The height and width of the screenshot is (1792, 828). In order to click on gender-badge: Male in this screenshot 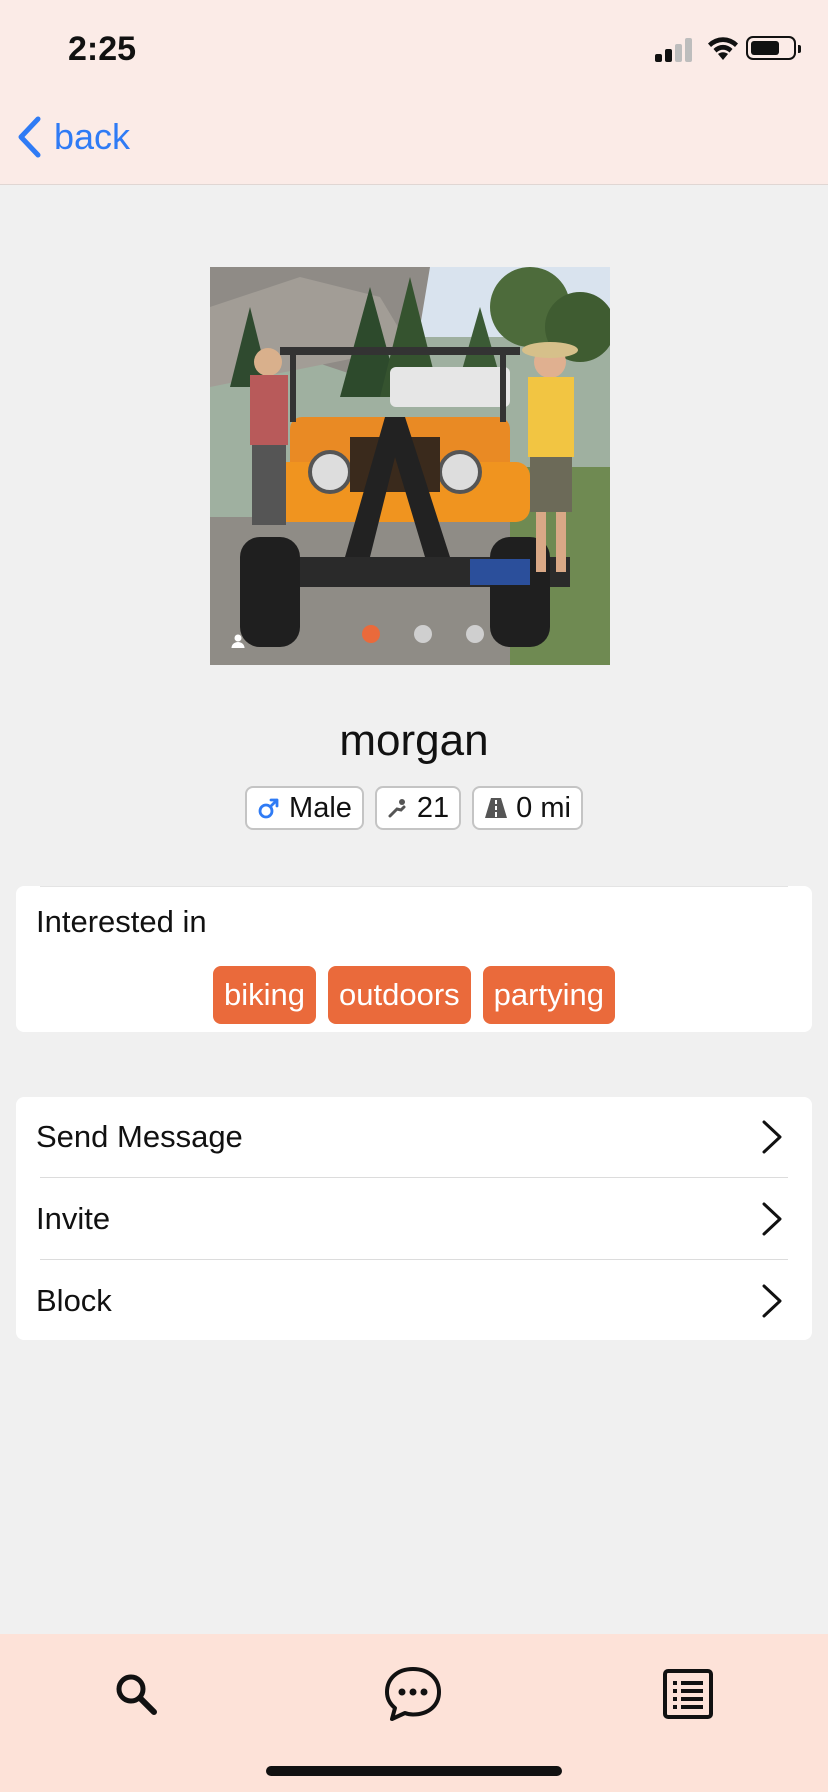, I will do `click(304, 808)`.